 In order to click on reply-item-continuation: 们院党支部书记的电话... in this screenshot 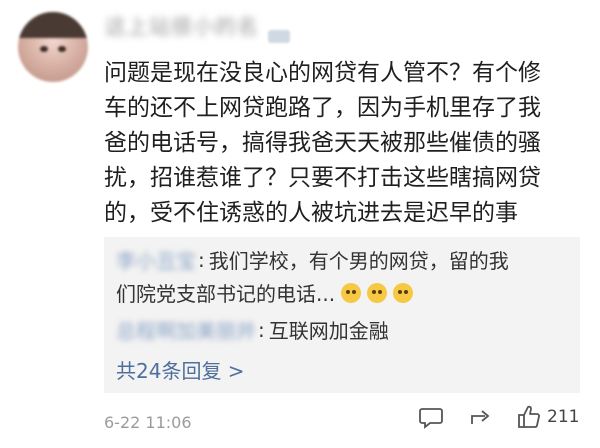, I will do `click(265, 292)`.